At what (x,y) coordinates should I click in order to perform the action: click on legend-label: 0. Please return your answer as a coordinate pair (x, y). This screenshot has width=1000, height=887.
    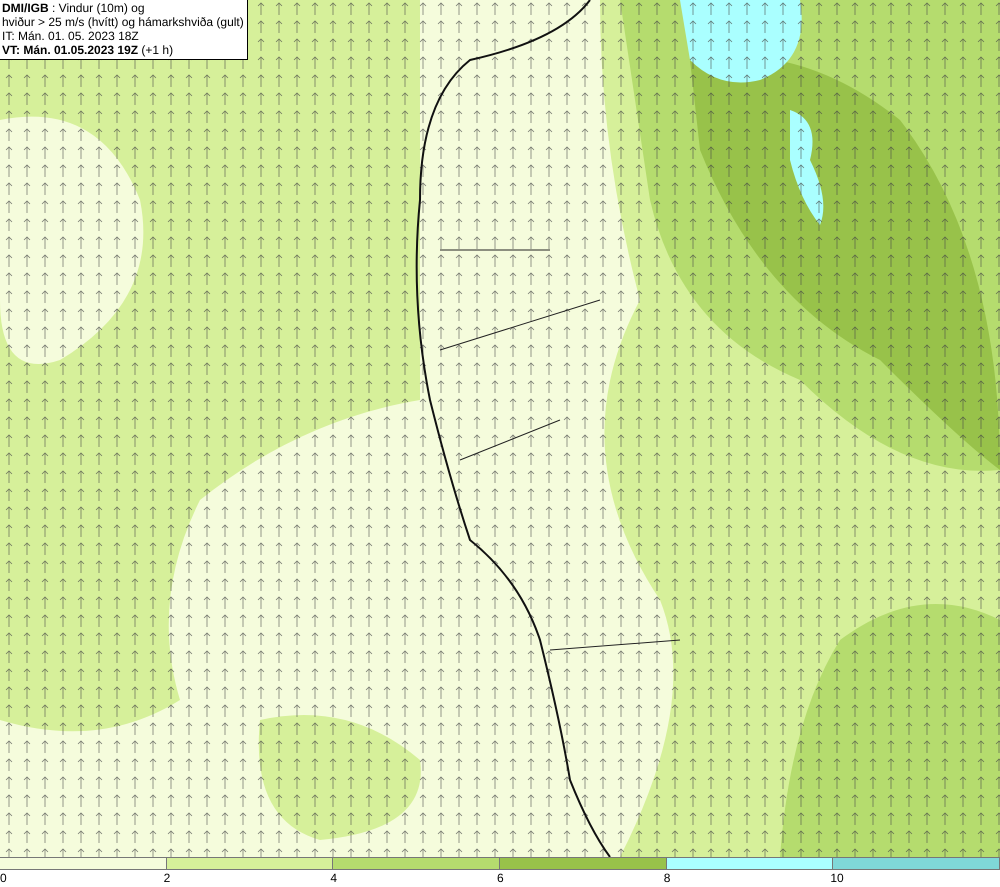
    Looking at the image, I should click on (3, 878).